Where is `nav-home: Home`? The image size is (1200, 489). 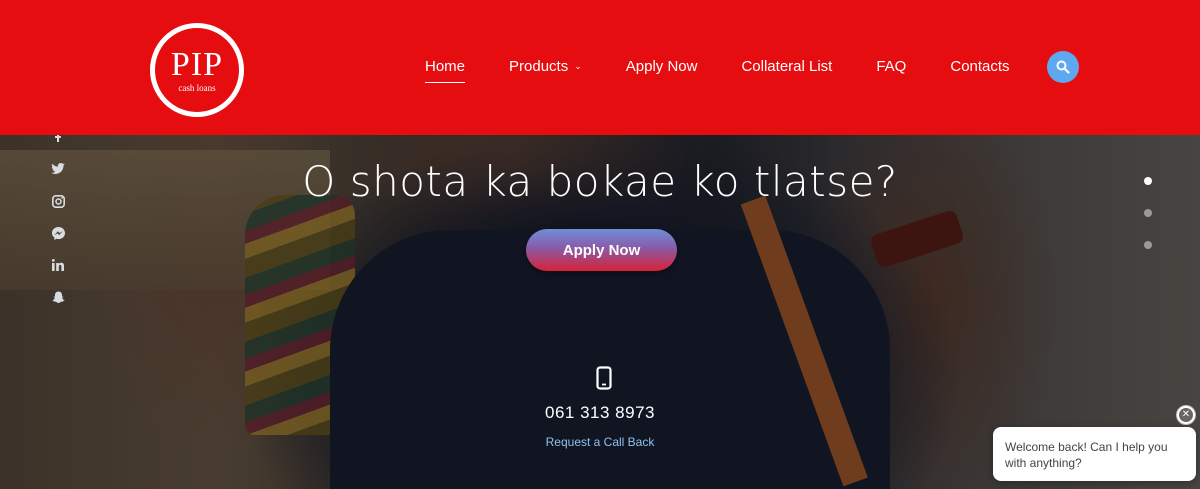
nav-home: Home is located at coordinates (445, 70).